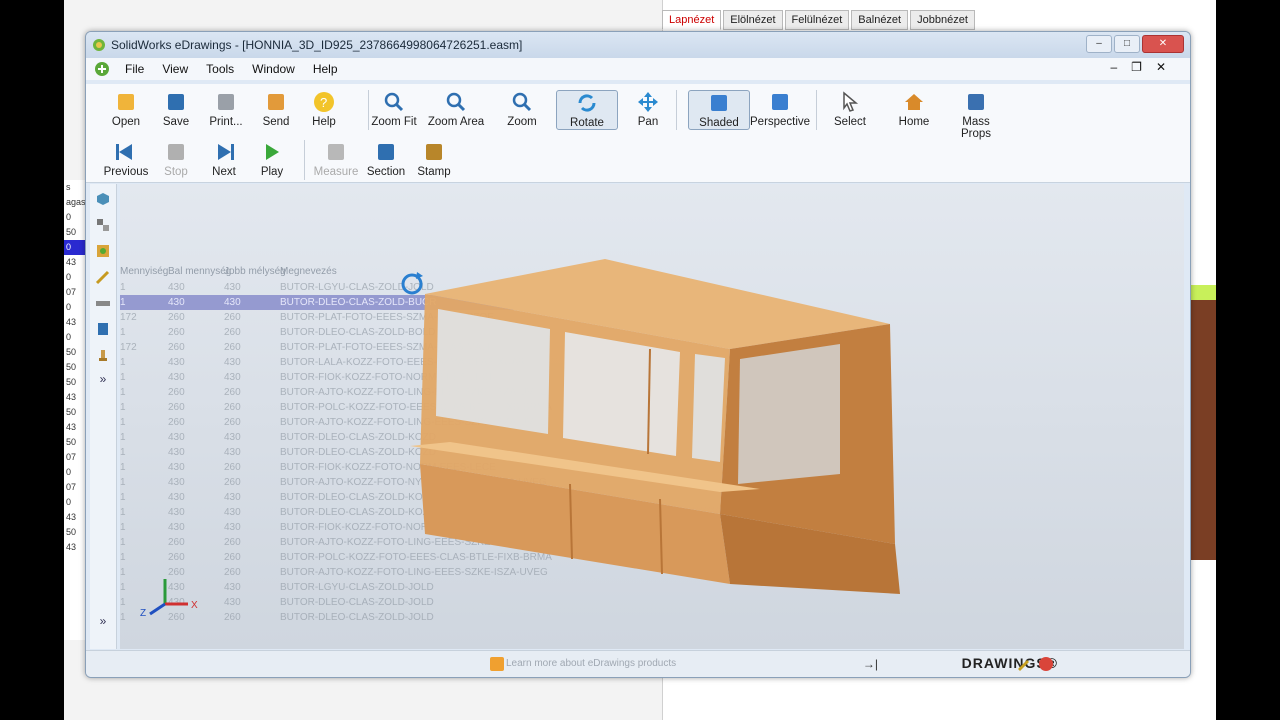 The image size is (1280, 720). What do you see at coordinates (648, 102) in the screenshot?
I see `pan-icon` at bounding box center [648, 102].